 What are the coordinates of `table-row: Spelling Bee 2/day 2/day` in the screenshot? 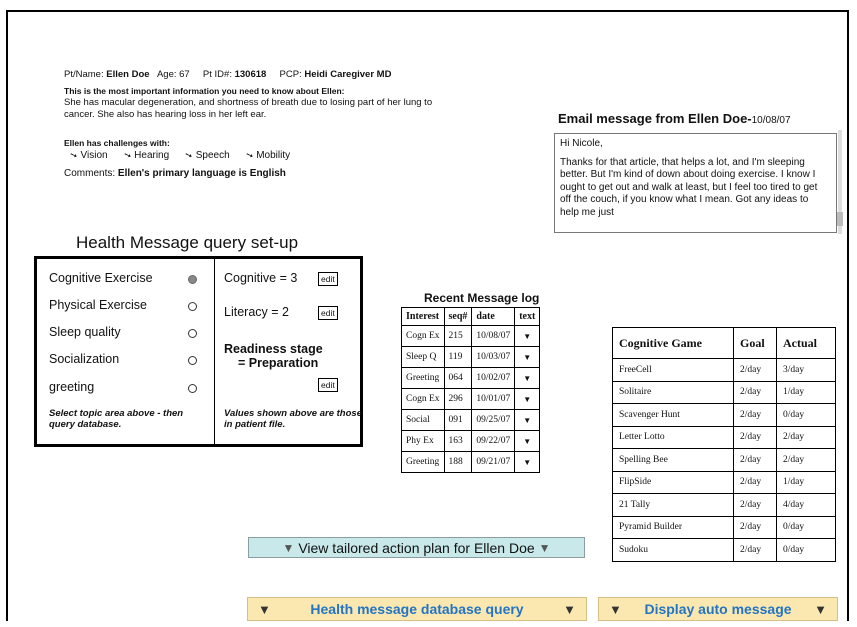 It's located at (724, 460).